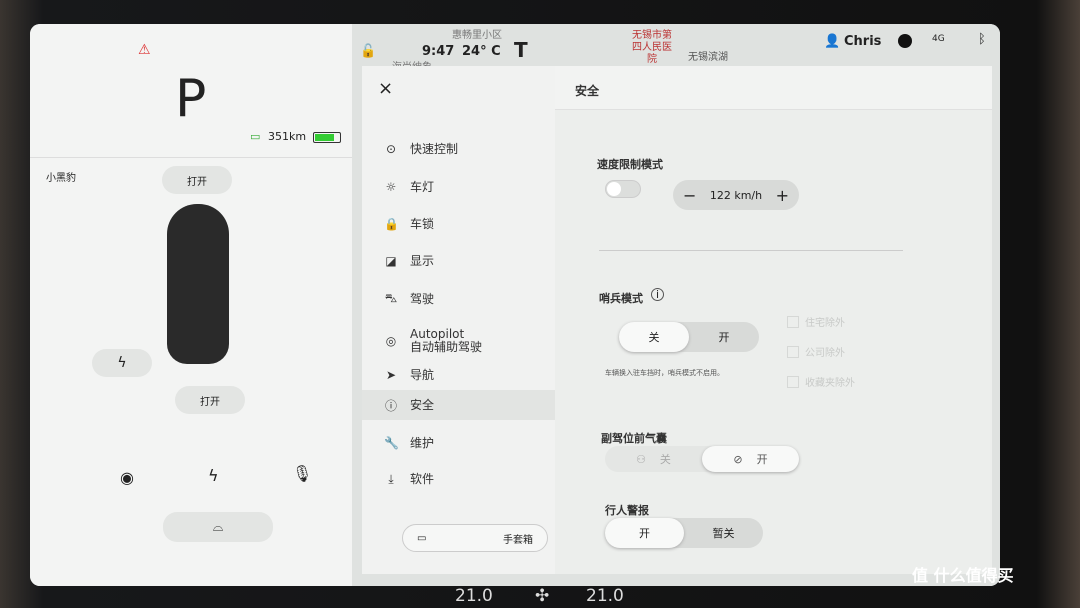 The width and height of the screenshot is (1080, 608). What do you see at coordinates (391, 479) in the screenshot?
I see `download-icon: ⤓` at bounding box center [391, 479].